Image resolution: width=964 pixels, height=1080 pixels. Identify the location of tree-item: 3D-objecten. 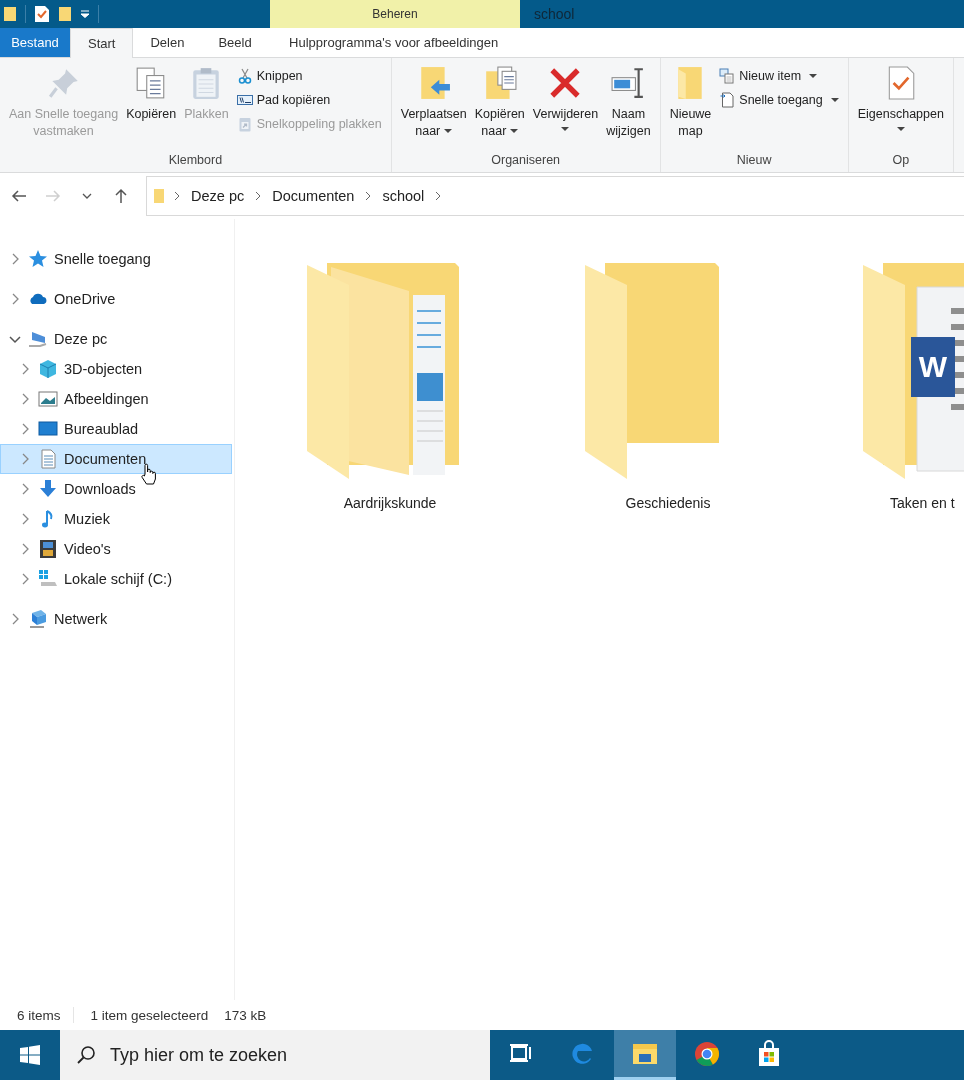
(116, 369).